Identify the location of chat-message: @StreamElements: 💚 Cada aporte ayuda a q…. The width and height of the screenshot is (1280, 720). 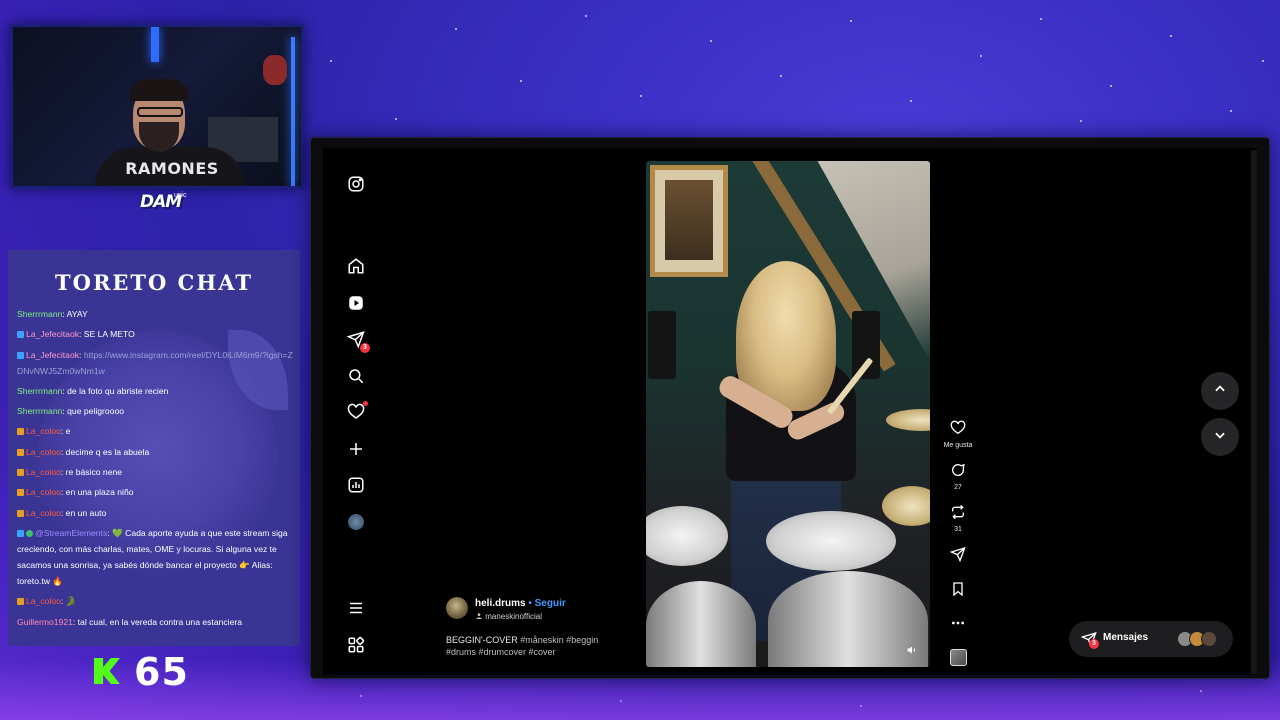
(155, 557).